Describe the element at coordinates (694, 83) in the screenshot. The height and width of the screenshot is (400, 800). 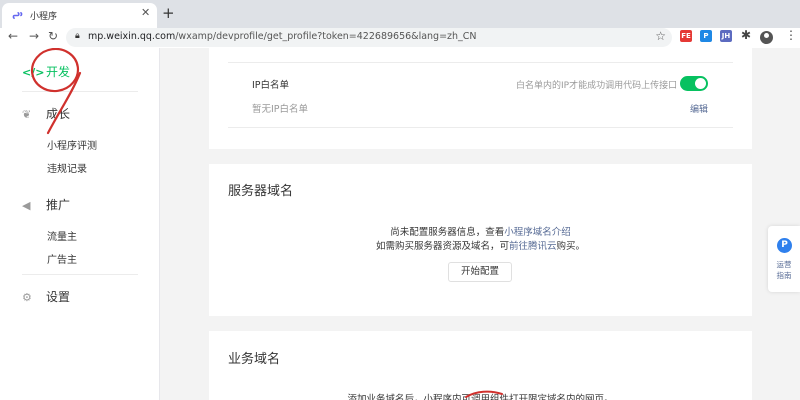
I see `ip-whitelist-toggle` at that location.